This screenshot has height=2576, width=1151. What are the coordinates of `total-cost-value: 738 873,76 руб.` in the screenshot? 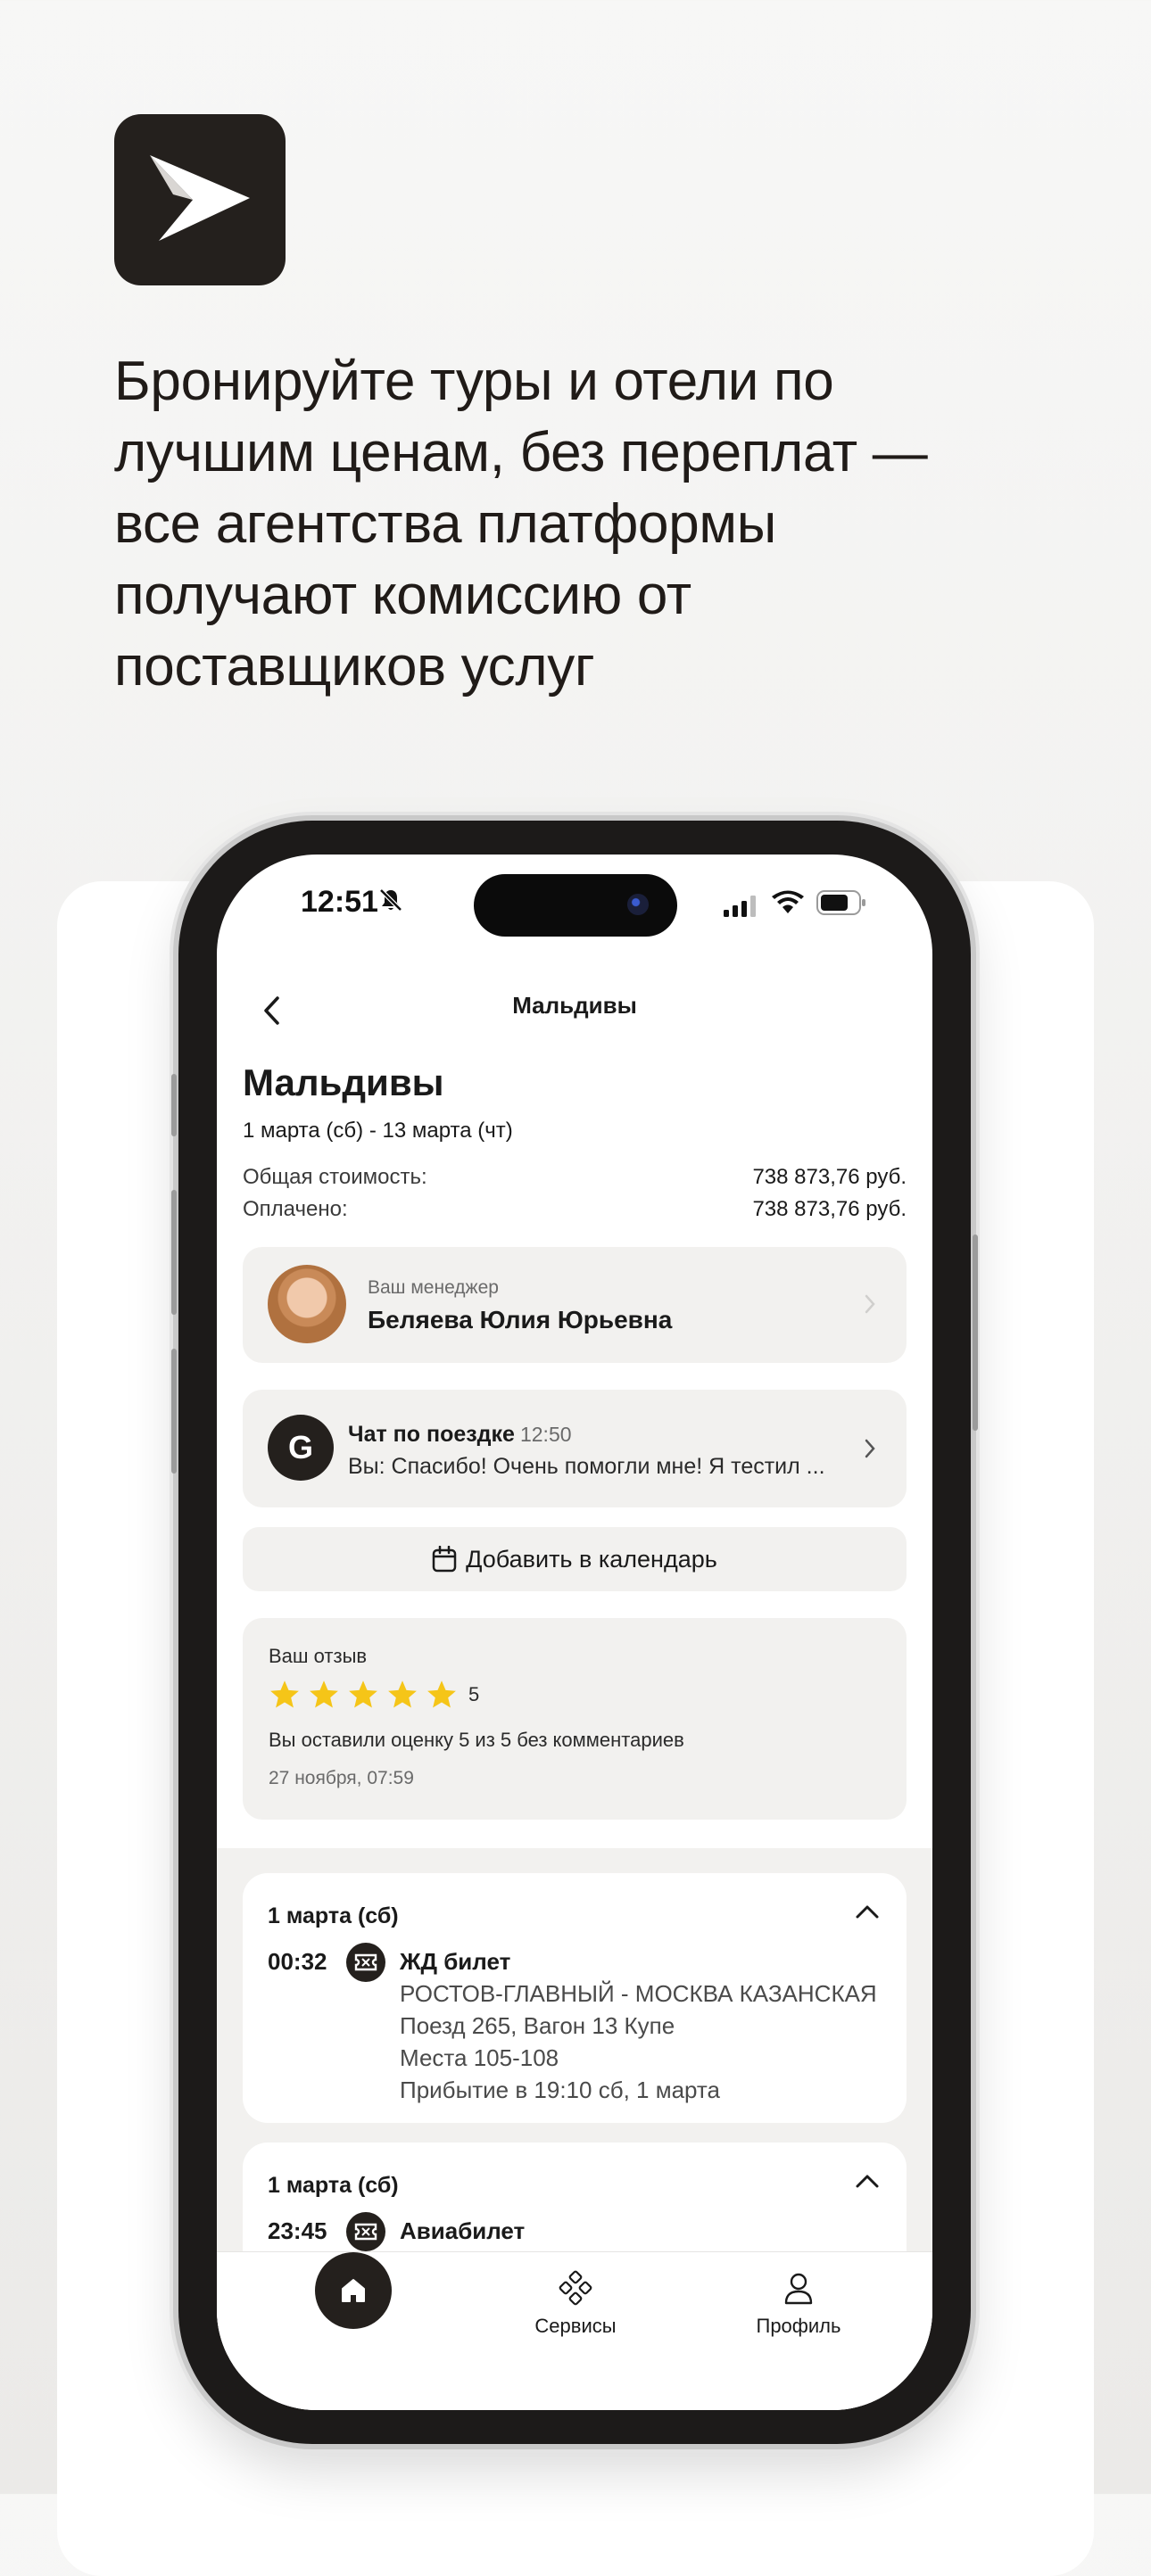 It's located at (829, 1177).